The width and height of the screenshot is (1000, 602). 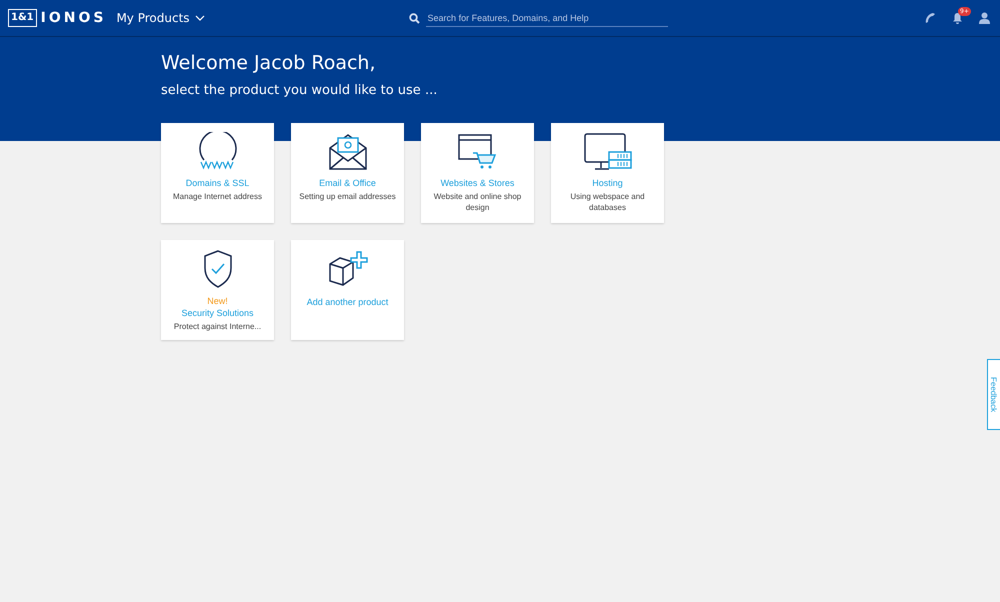 I want to click on product-title: Domains & SSL, so click(x=218, y=183).